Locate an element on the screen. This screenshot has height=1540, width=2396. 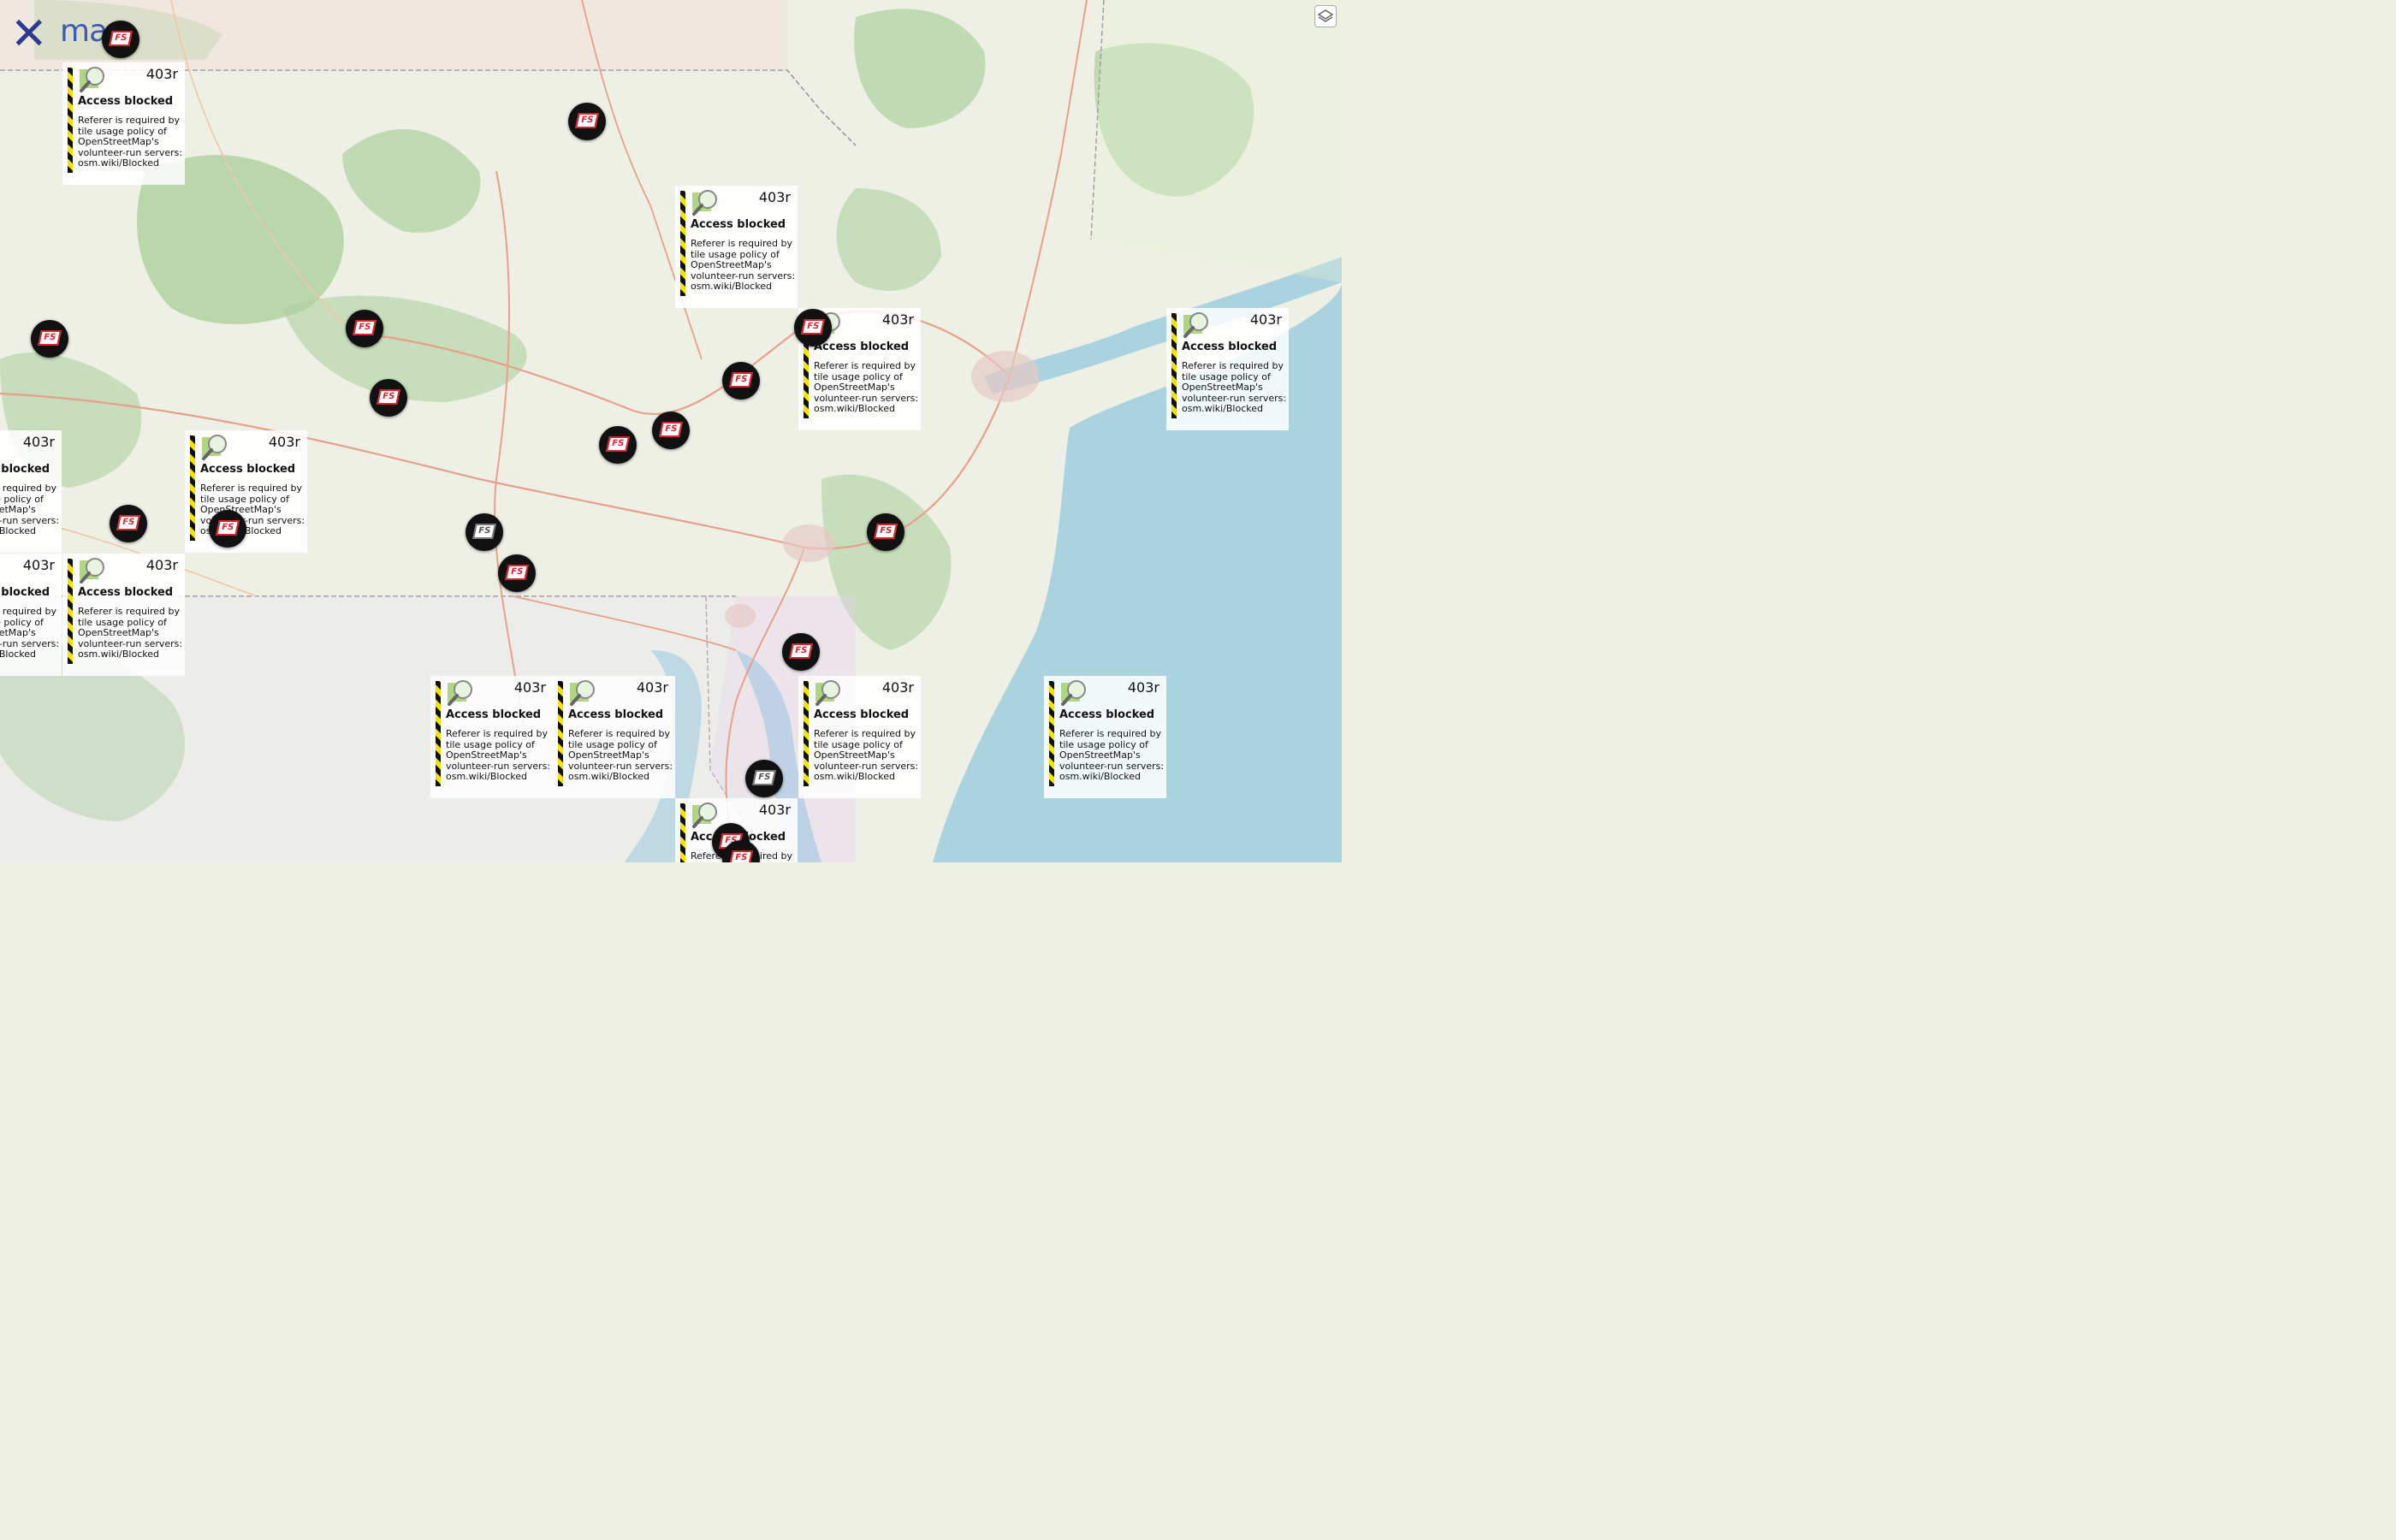
logo-x-icon: ✕ is located at coordinates (29, 34).